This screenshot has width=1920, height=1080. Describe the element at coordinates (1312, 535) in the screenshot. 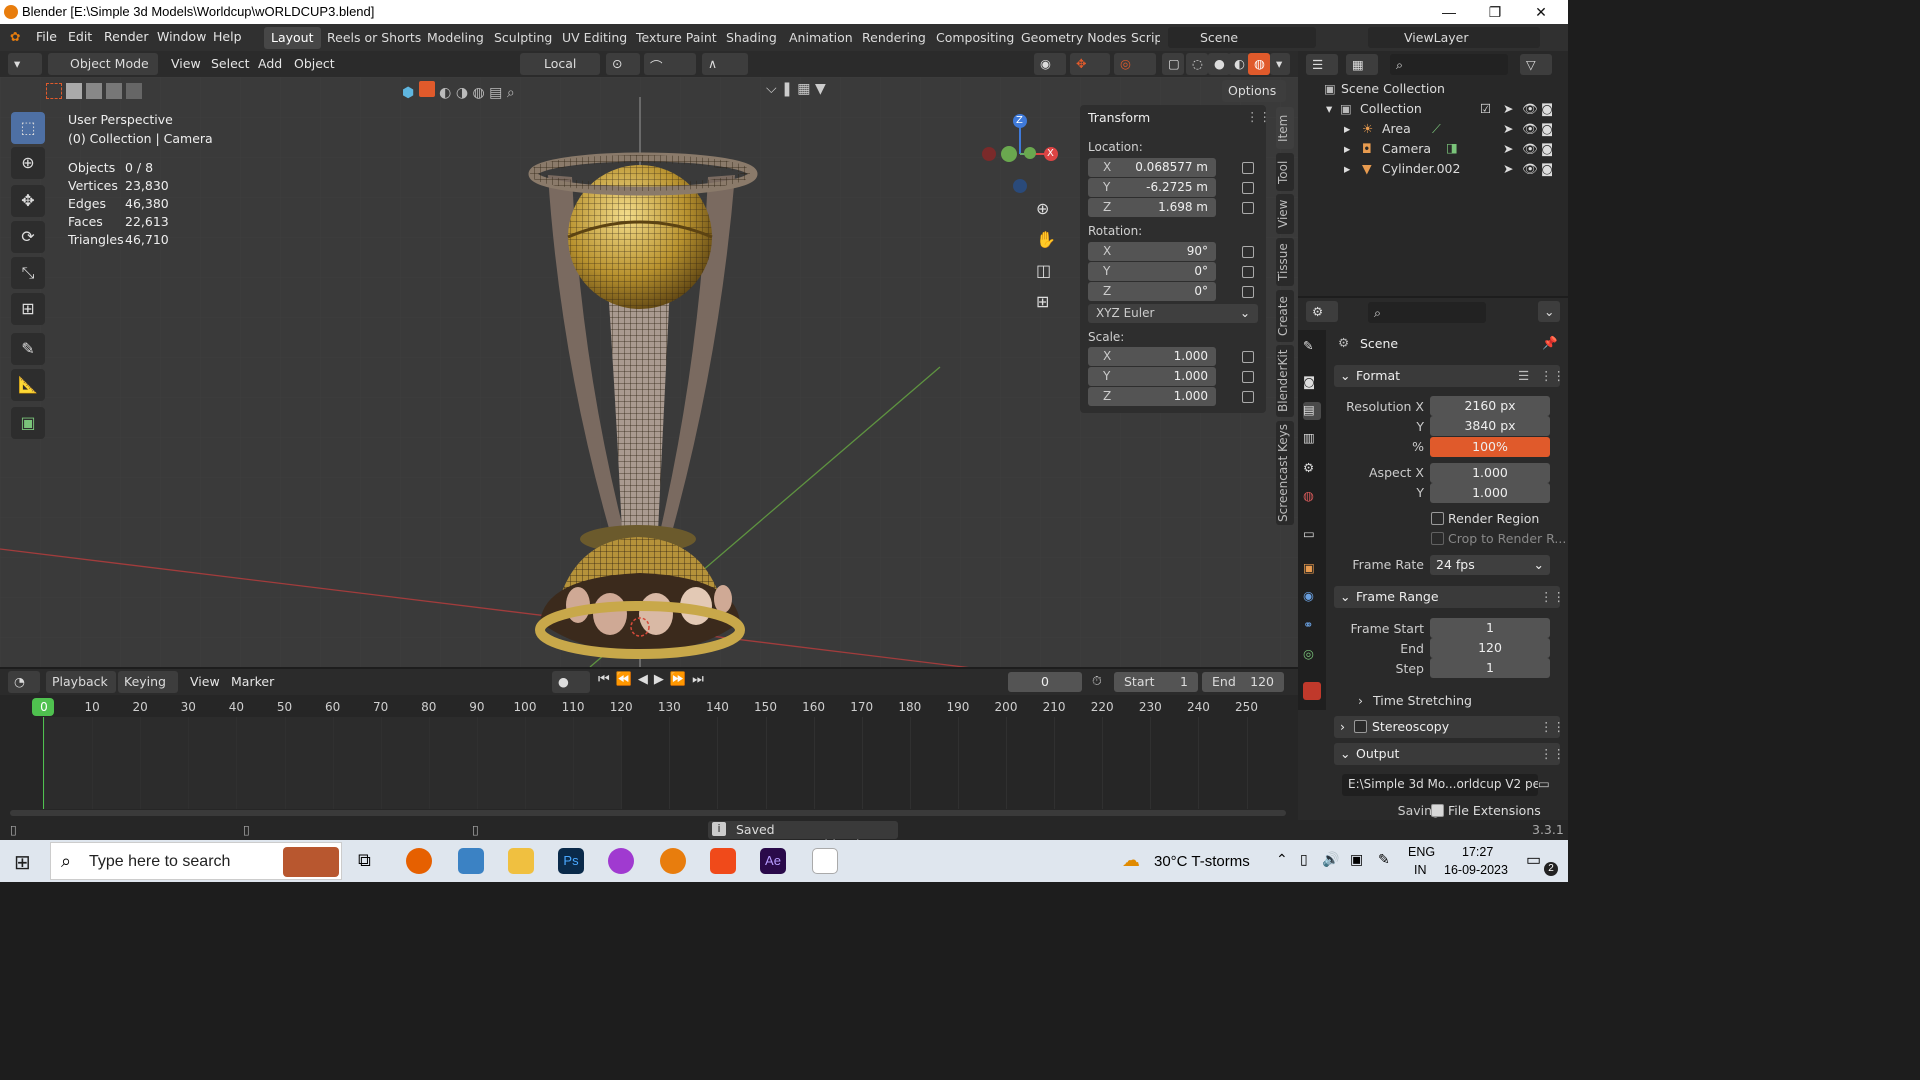

I see `collection-props-icon: ▭` at that location.